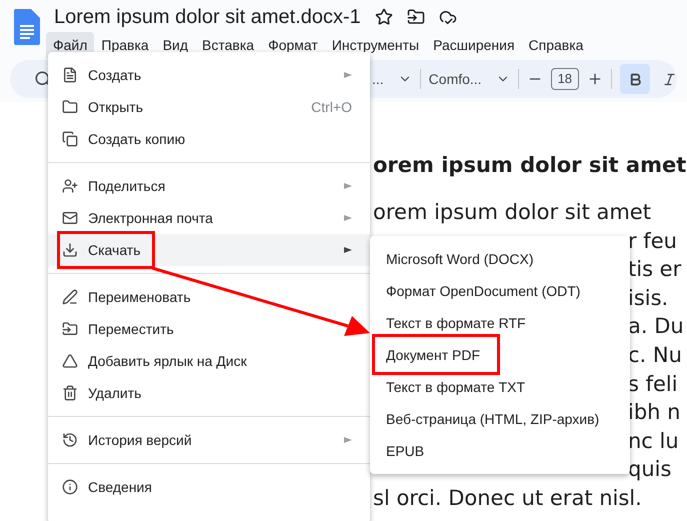  I want to click on menu-item: История версий, so click(209, 440).